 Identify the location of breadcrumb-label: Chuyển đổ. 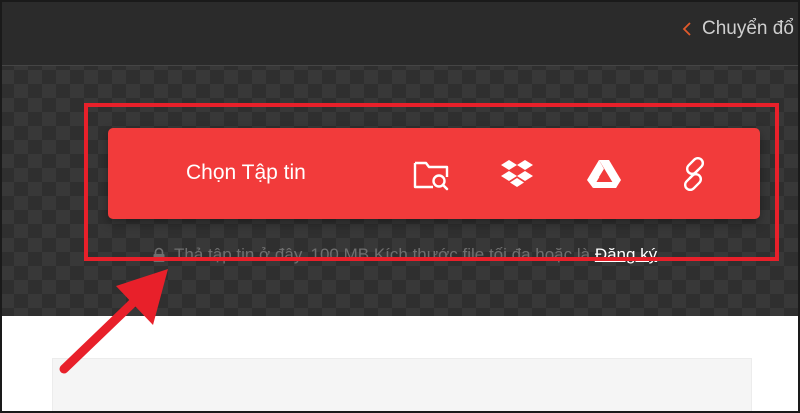
(748, 28).